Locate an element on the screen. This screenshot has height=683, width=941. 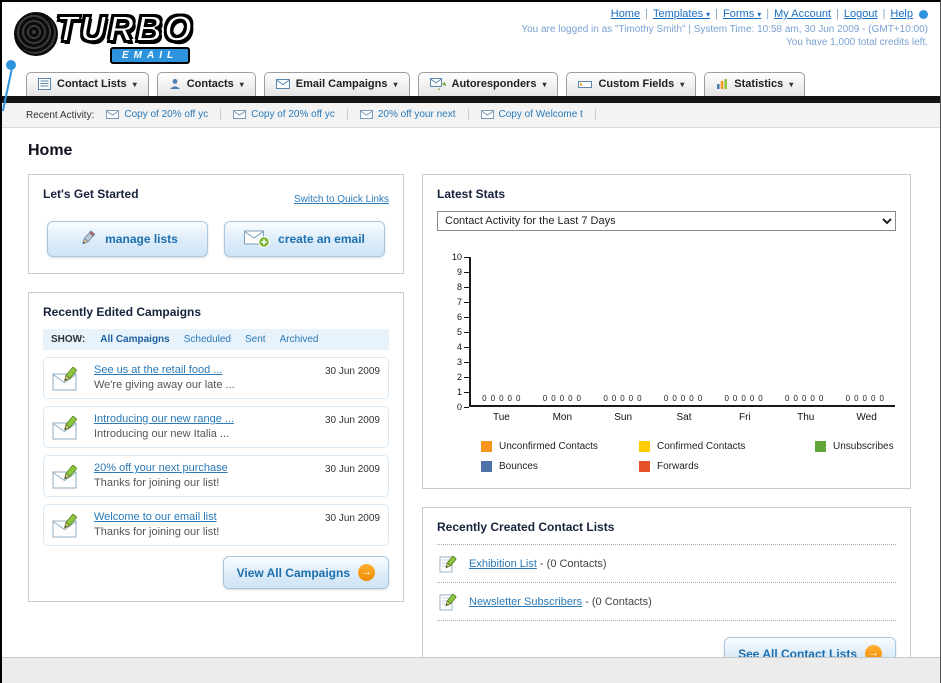
manage-lists-button: manage lists is located at coordinates (127, 239).